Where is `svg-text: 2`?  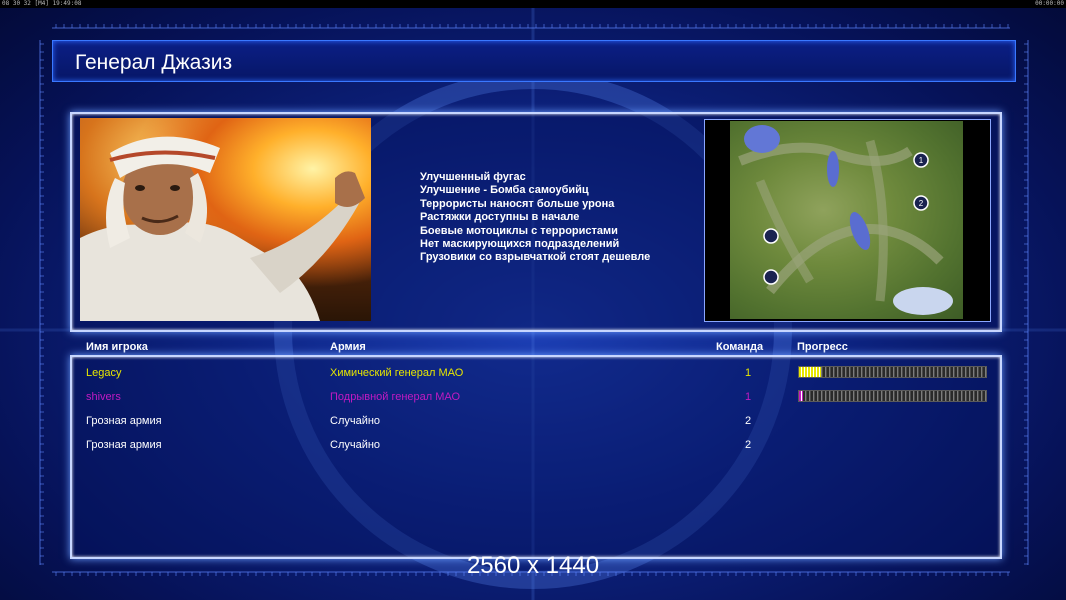
svg-text: 2 is located at coordinates (921, 203).